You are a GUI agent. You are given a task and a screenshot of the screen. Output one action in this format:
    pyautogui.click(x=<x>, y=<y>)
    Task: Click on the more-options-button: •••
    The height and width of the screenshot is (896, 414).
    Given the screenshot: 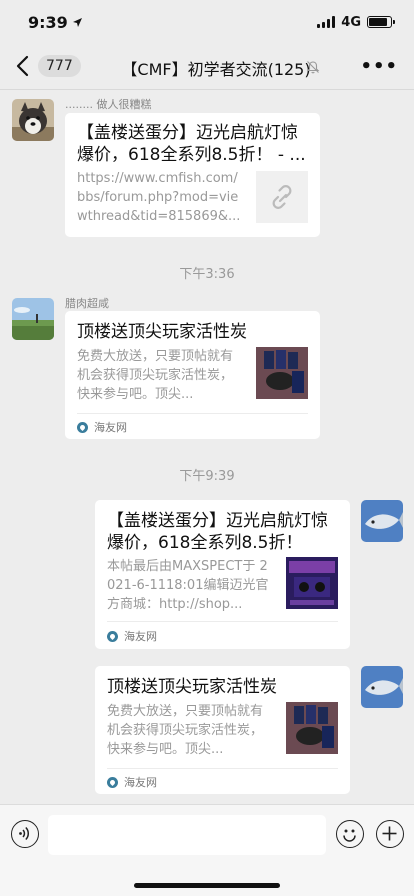 What is the action you would take?
    pyautogui.click(x=379, y=66)
    